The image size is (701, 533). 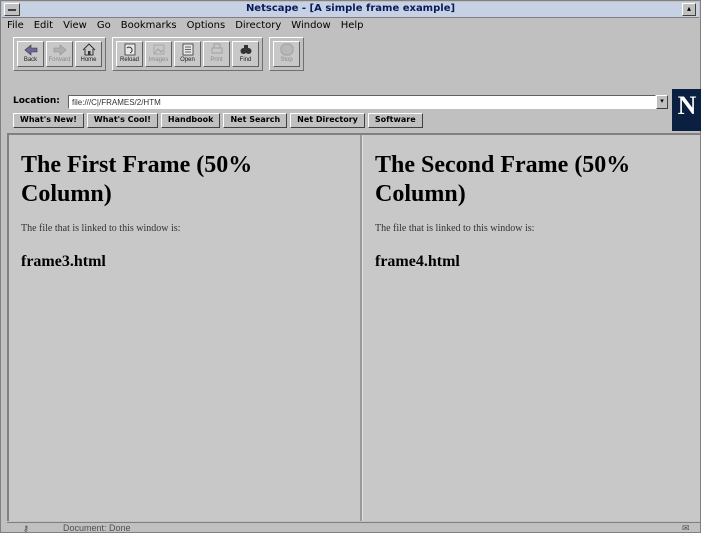 What do you see at coordinates (689, 528) in the screenshot?
I see `mail-icon: ✉` at bounding box center [689, 528].